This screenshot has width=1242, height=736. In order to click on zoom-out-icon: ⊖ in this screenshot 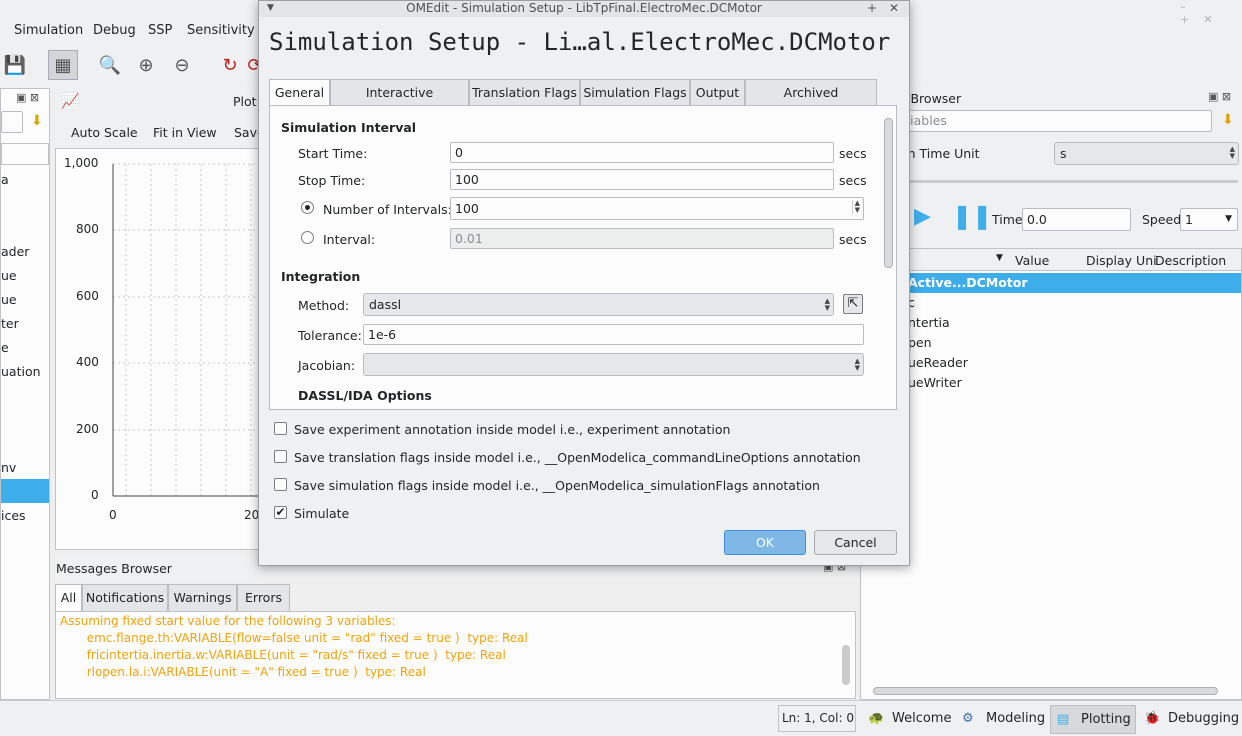, I will do `click(182, 65)`.